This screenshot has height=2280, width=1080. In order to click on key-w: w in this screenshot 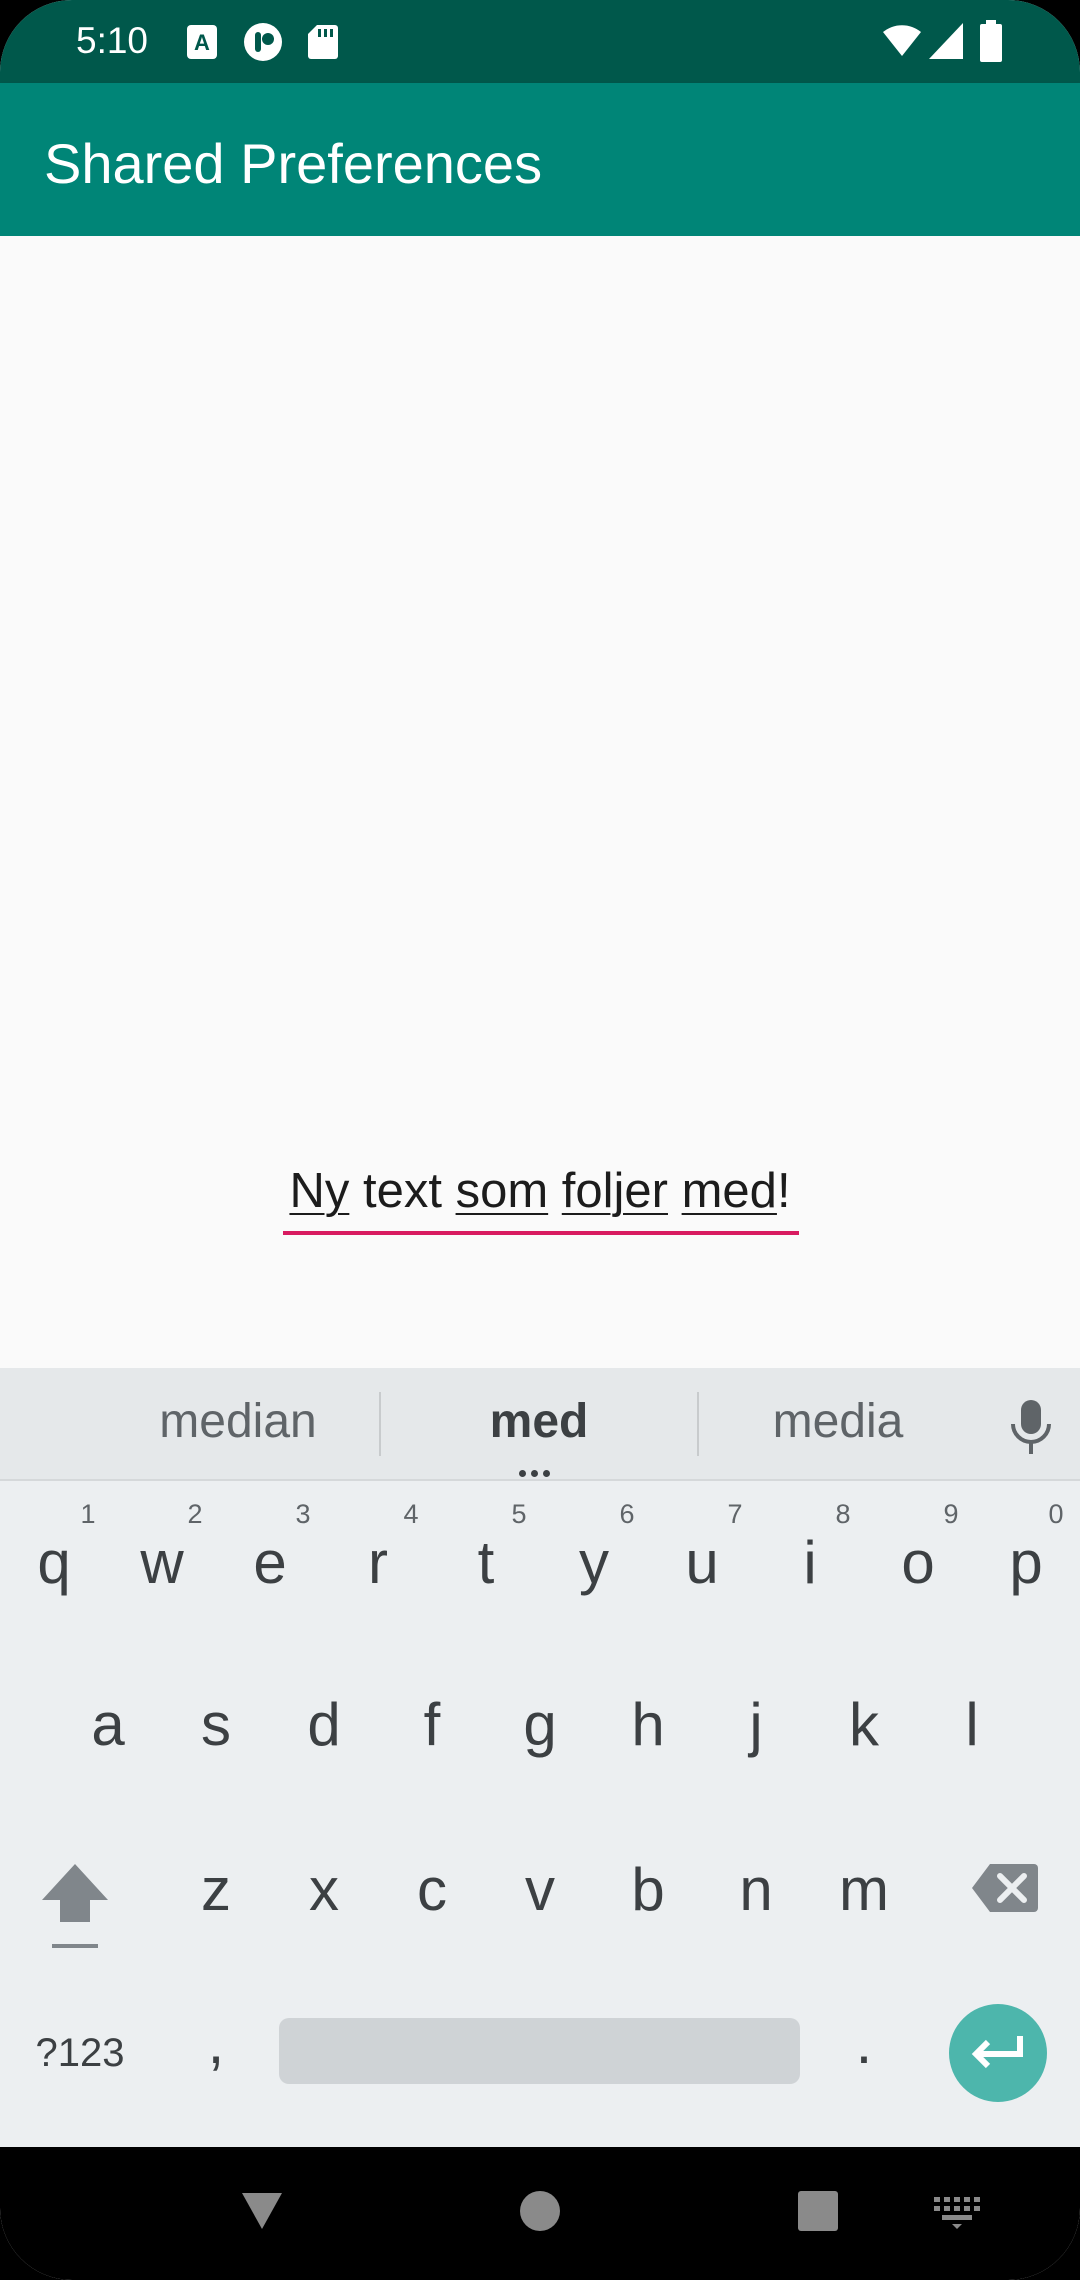, I will do `click(162, 1563)`.